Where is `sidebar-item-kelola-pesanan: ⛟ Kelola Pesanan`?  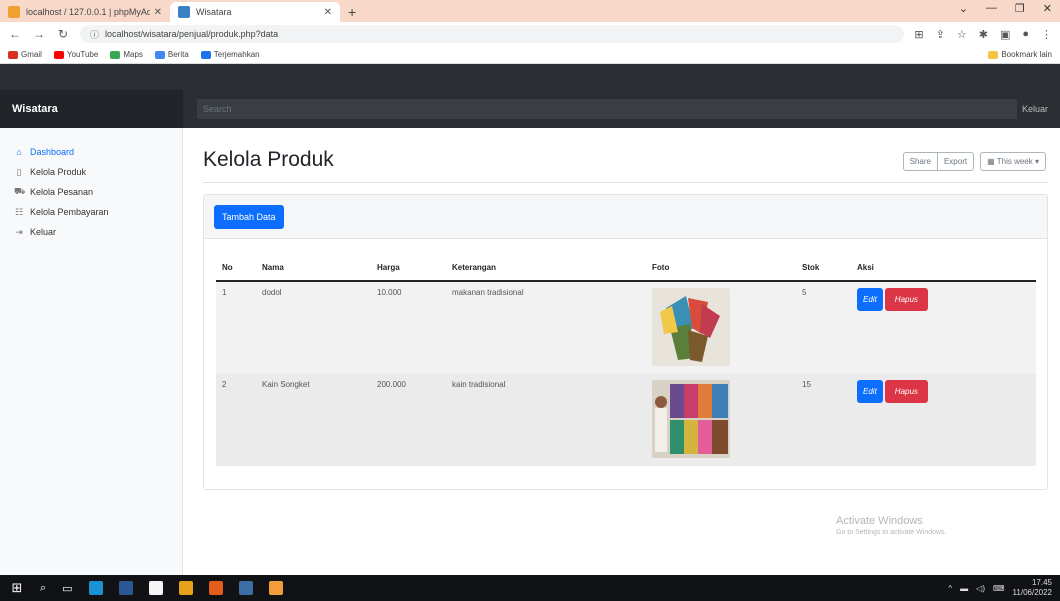 sidebar-item-kelola-pesanan: ⛟ Kelola Pesanan is located at coordinates (91, 192).